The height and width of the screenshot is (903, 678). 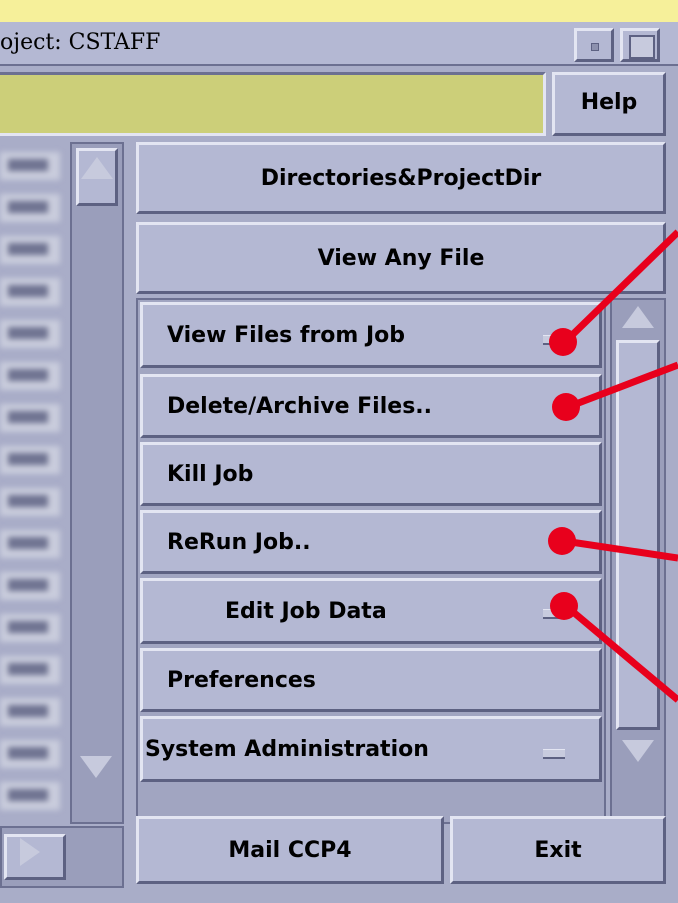 What do you see at coordinates (614, 647) in the screenshot?
I see `annotation-arrow-edit-job-data` at bounding box center [614, 647].